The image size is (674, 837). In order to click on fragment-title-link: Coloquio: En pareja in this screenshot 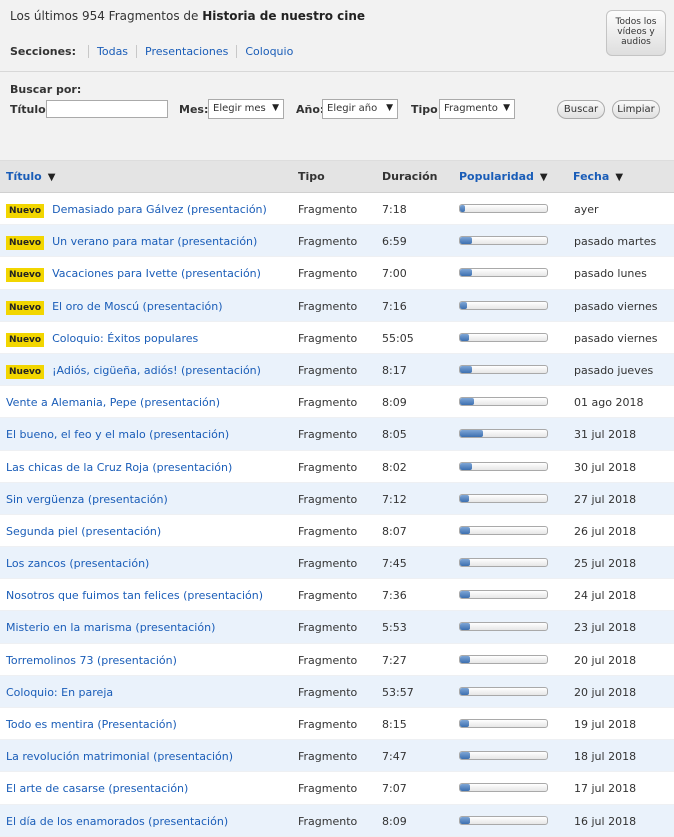, I will do `click(59, 692)`.